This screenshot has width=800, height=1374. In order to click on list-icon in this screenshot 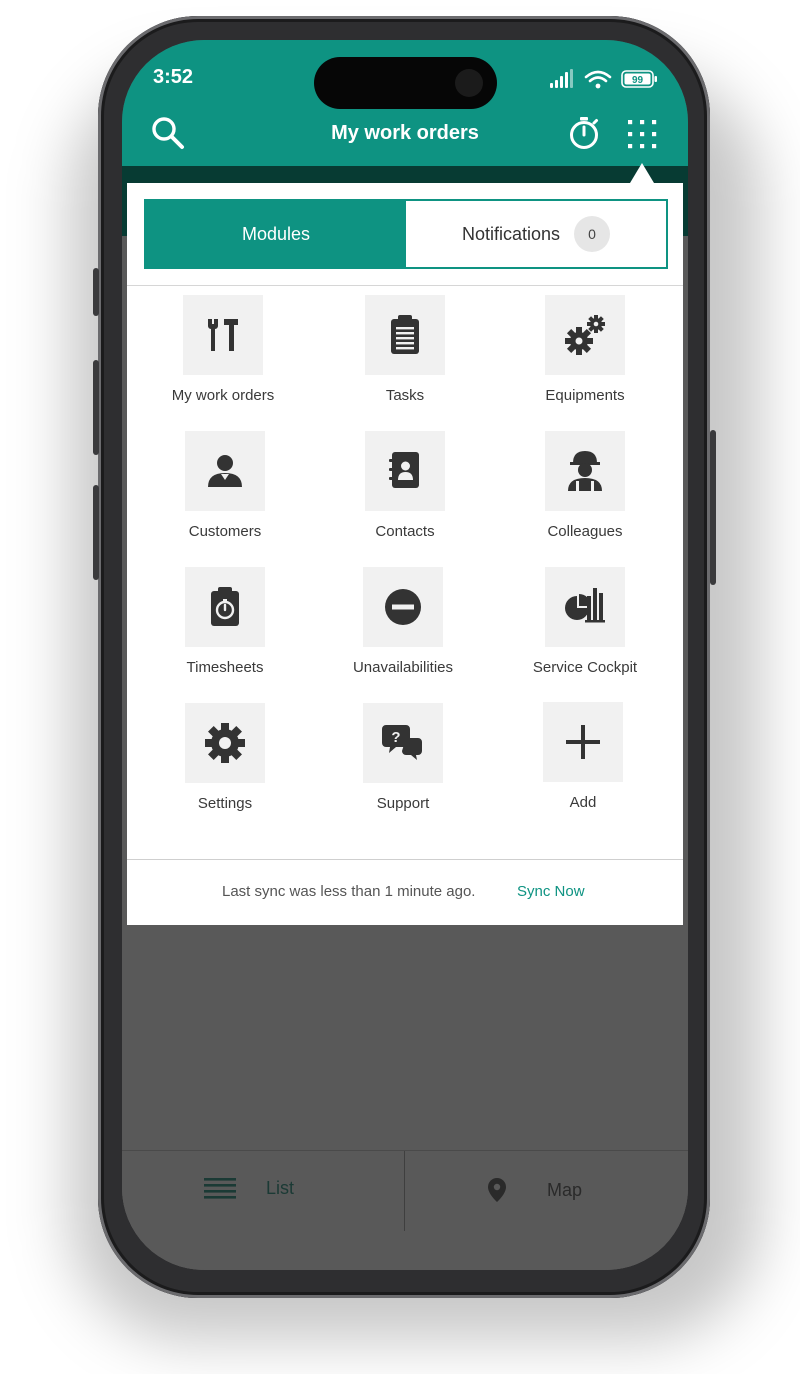, I will do `click(220, 1188)`.